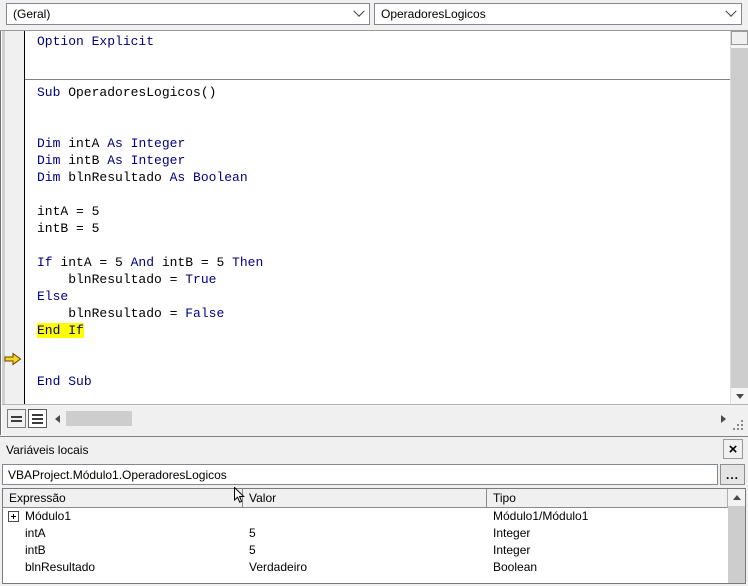 This screenshot has width=748, height=586. Describe the element at coordinates (739, 426) in the screenshot. I see `resize-grip-icon` at that location.